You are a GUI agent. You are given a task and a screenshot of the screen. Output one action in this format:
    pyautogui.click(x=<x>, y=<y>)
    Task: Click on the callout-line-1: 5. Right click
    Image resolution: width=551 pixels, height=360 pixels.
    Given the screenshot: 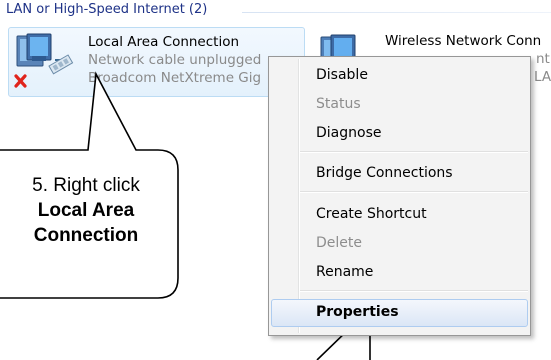 What is the action you would take?
    pyautogui.click(x=86, y=185)
    